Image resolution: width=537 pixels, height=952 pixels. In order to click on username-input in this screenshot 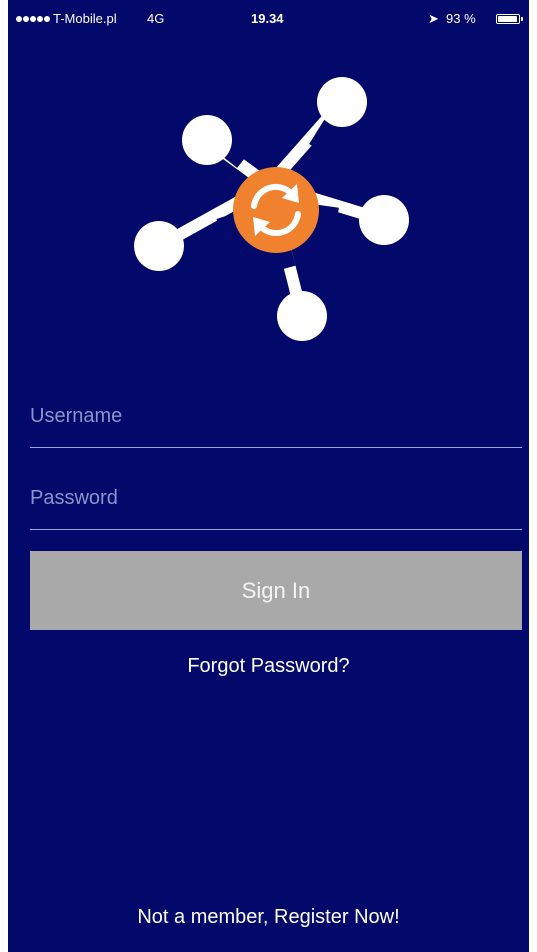, I will do `click(276, 416)`.